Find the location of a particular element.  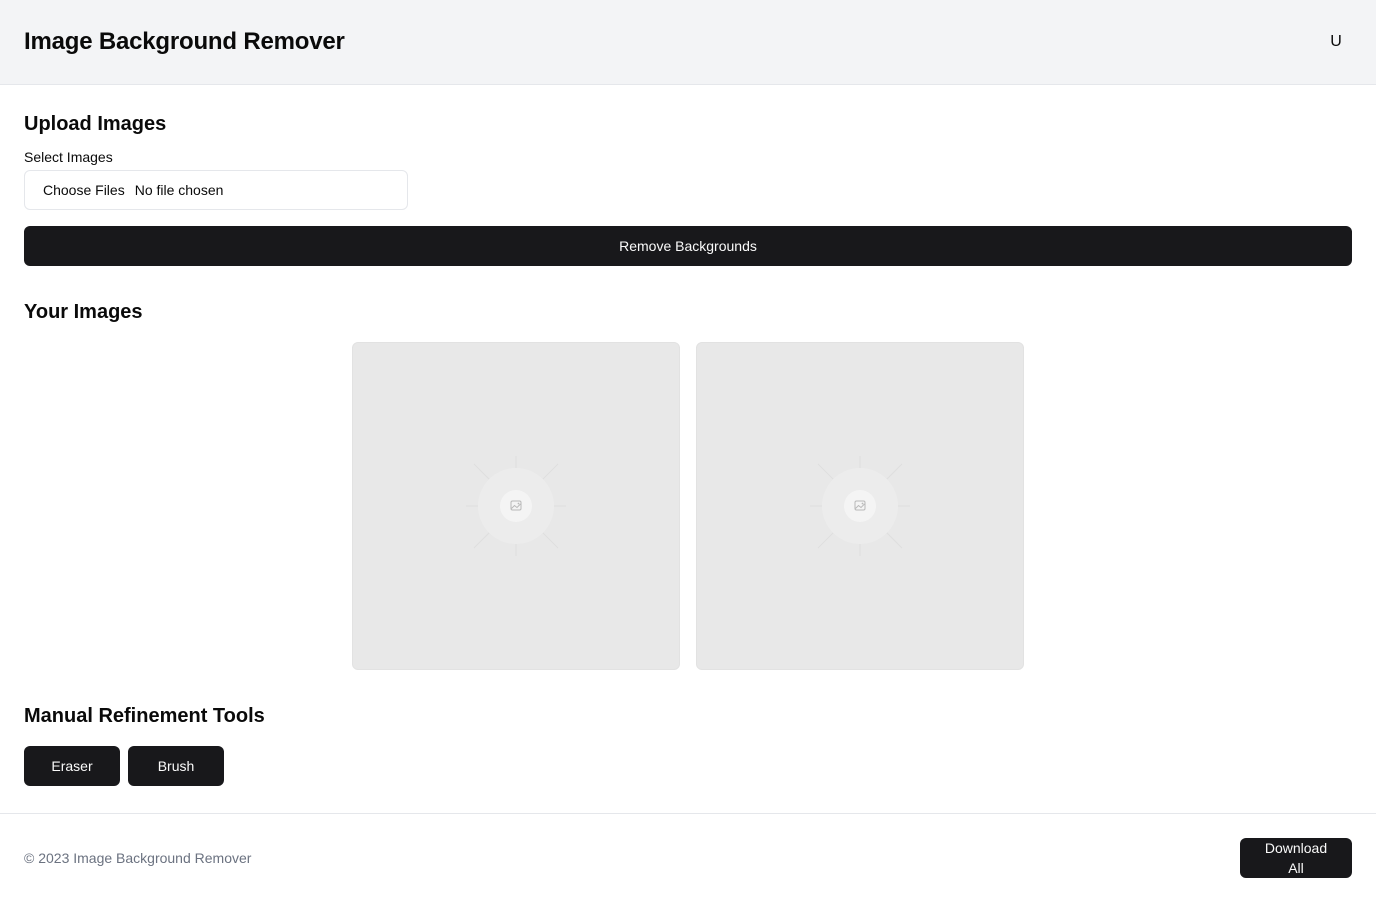

app-header: Image Background Remover U is located at coordinates (688, 42).